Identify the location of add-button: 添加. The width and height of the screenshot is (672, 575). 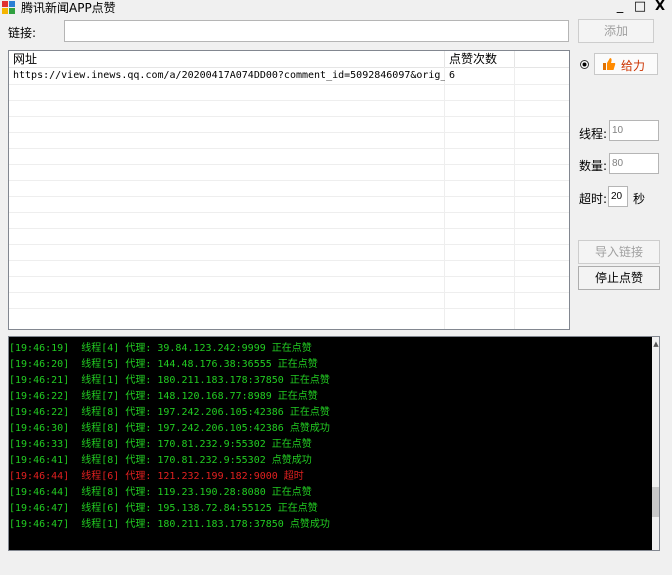
(616, 31).